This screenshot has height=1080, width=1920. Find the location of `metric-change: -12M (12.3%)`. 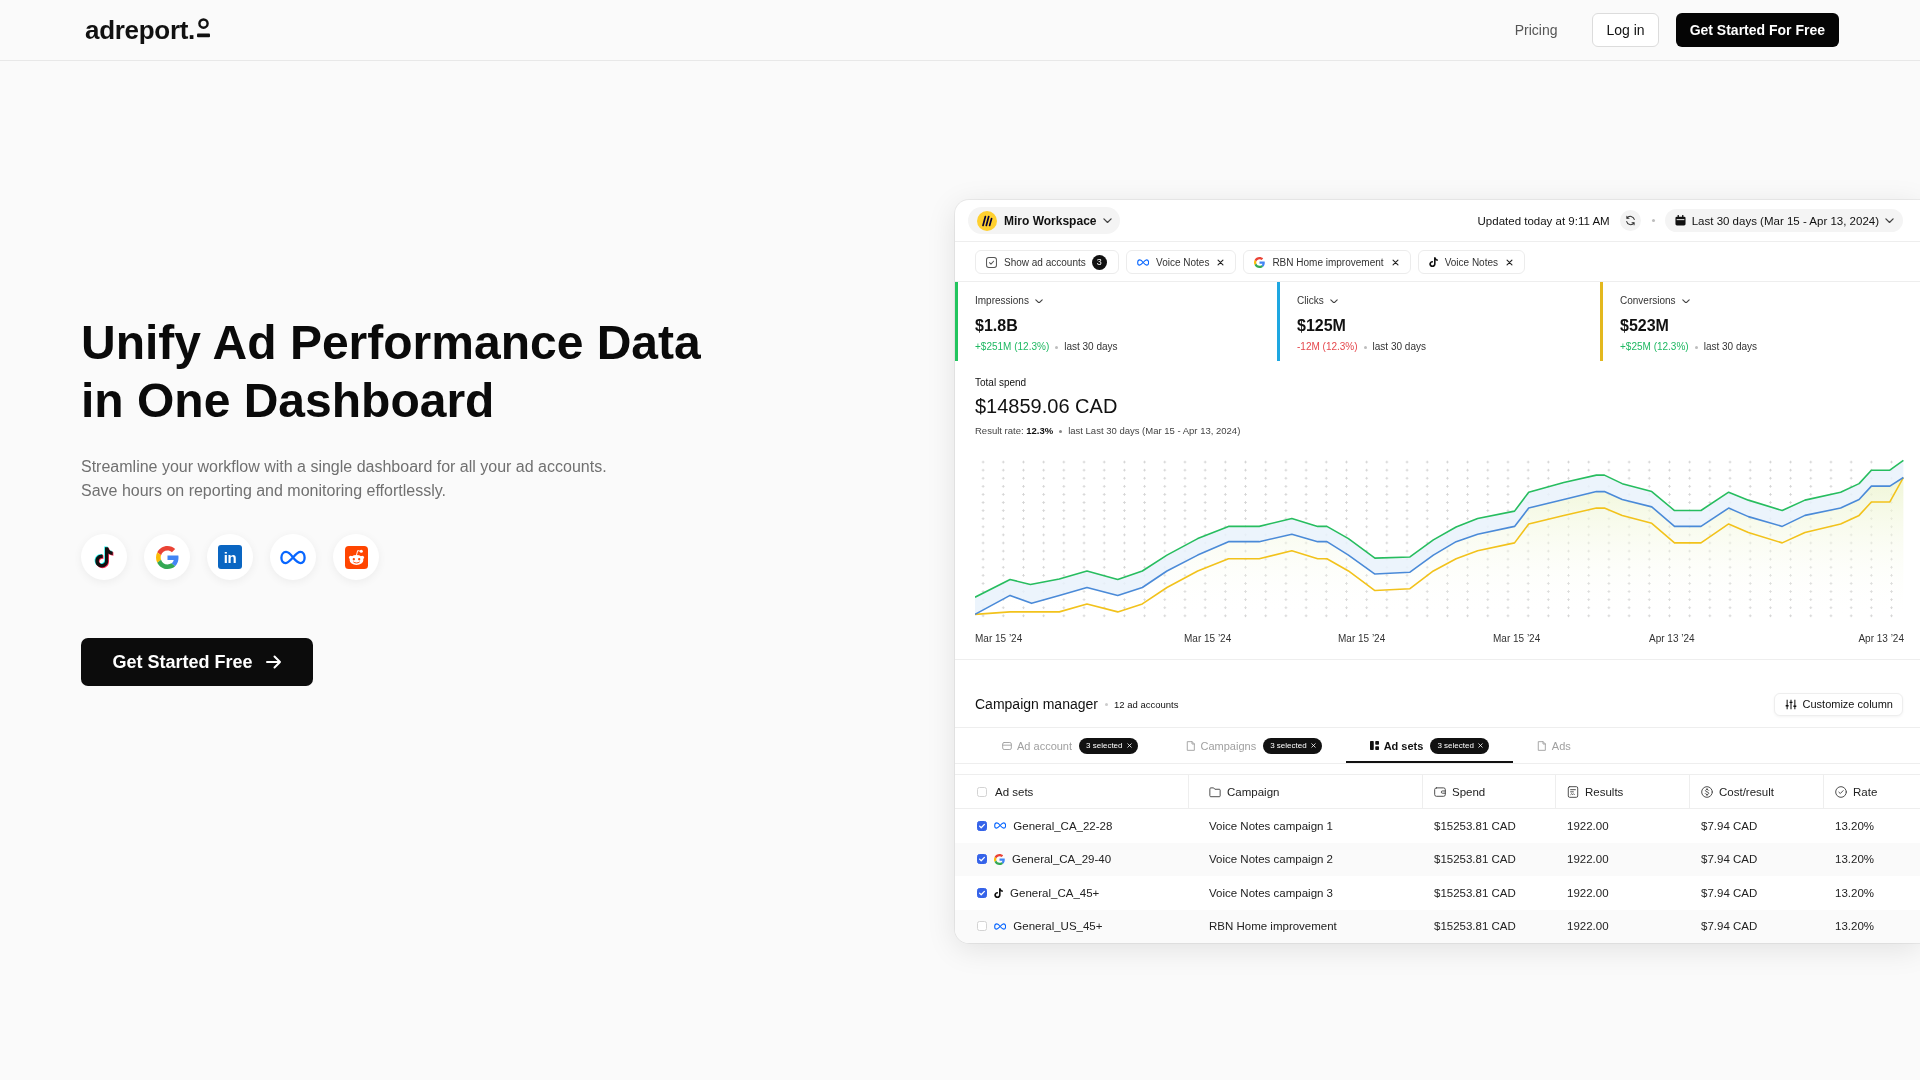

metric-change: -12M (12.3%) is located at coordinates (1327, 347).